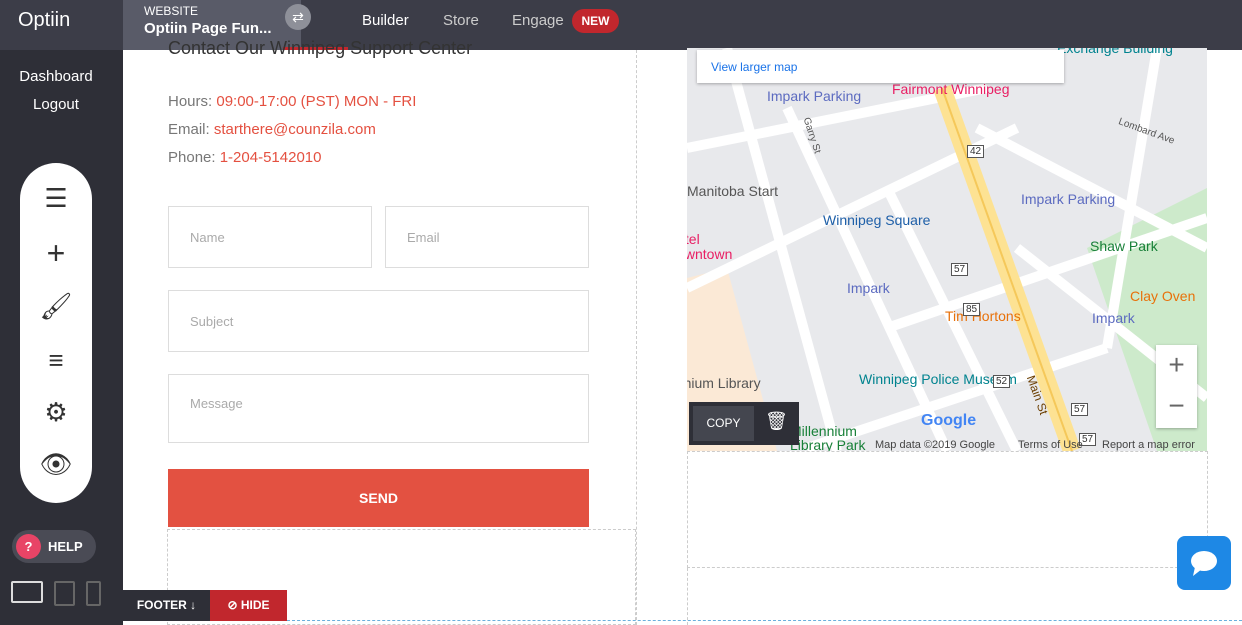 This screenshot has height=625, width=1242. Describe the element at coordinates (1002, 381) in the screenshot. I see `route-shield: 52` at that location.